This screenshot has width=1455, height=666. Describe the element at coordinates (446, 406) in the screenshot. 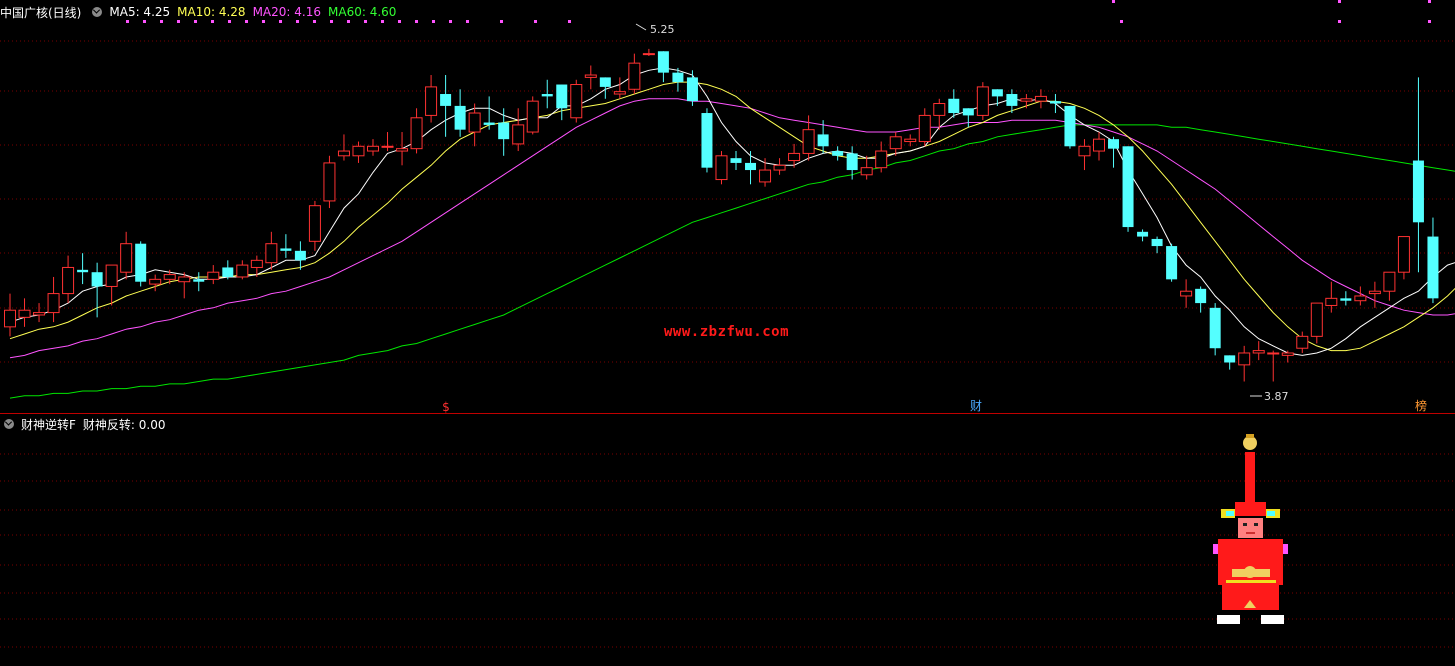

I see `signal-dollar-marker: $` at that location.